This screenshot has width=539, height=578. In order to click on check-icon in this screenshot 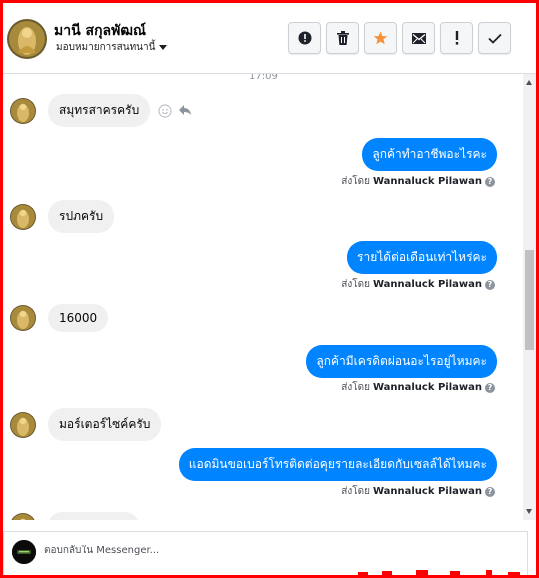, I will do `click(494, 38)`.